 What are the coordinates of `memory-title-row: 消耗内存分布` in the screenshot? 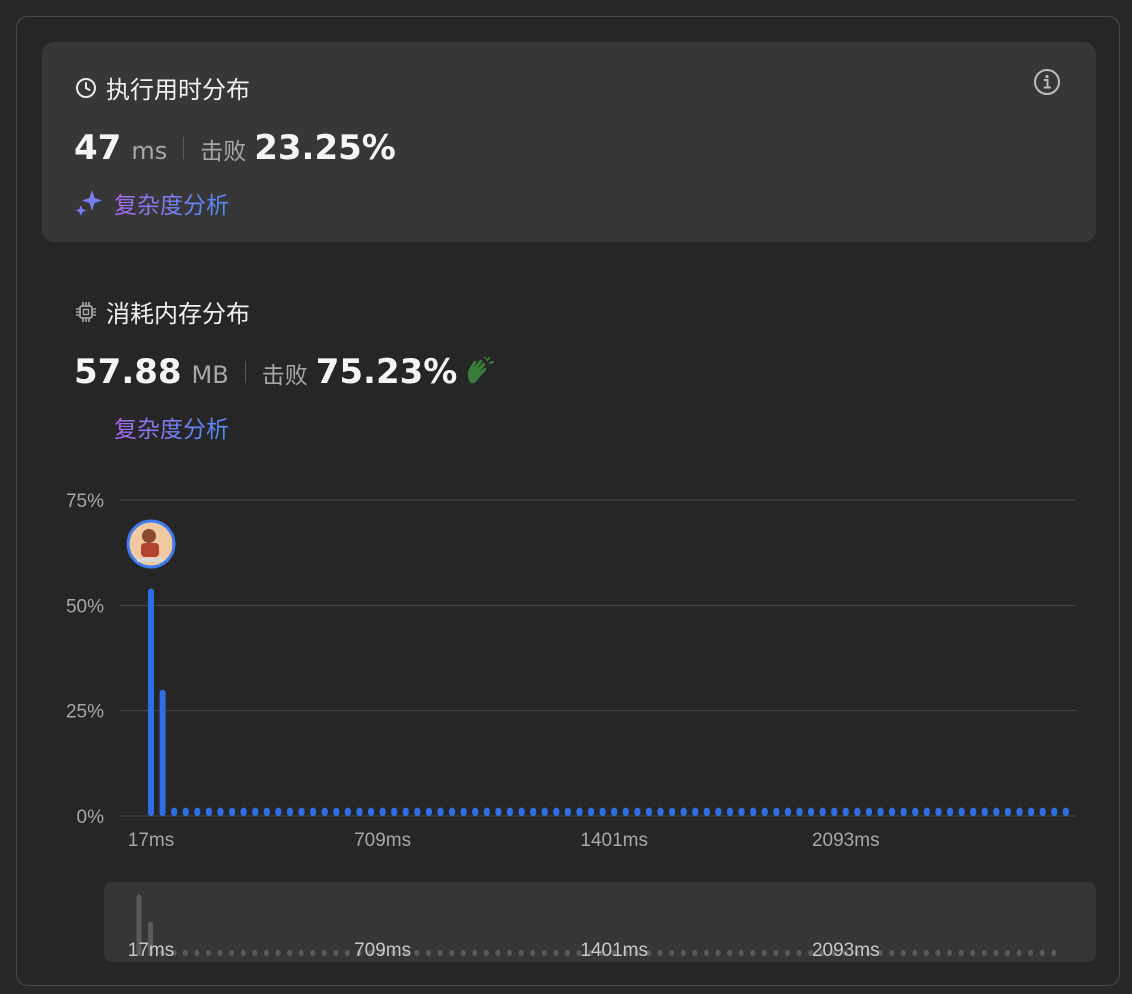 It's located at (162, 311).